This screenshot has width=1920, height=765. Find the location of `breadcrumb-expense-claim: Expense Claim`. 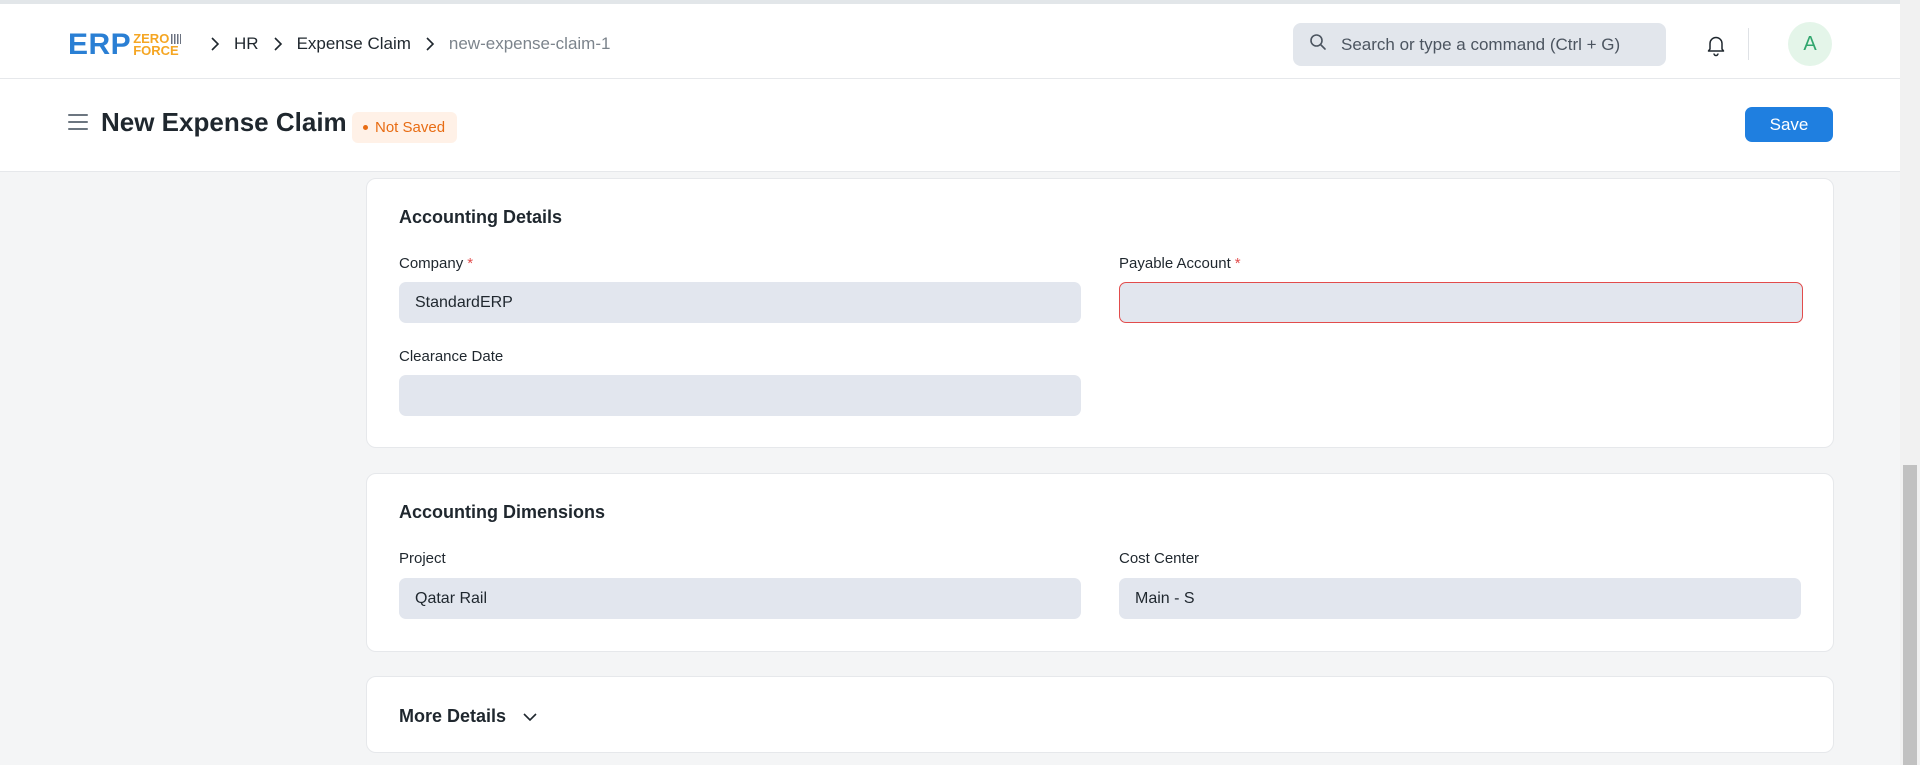

breadcrumb-expense-claim: Expense Claim is located at coordinates (354, 44).